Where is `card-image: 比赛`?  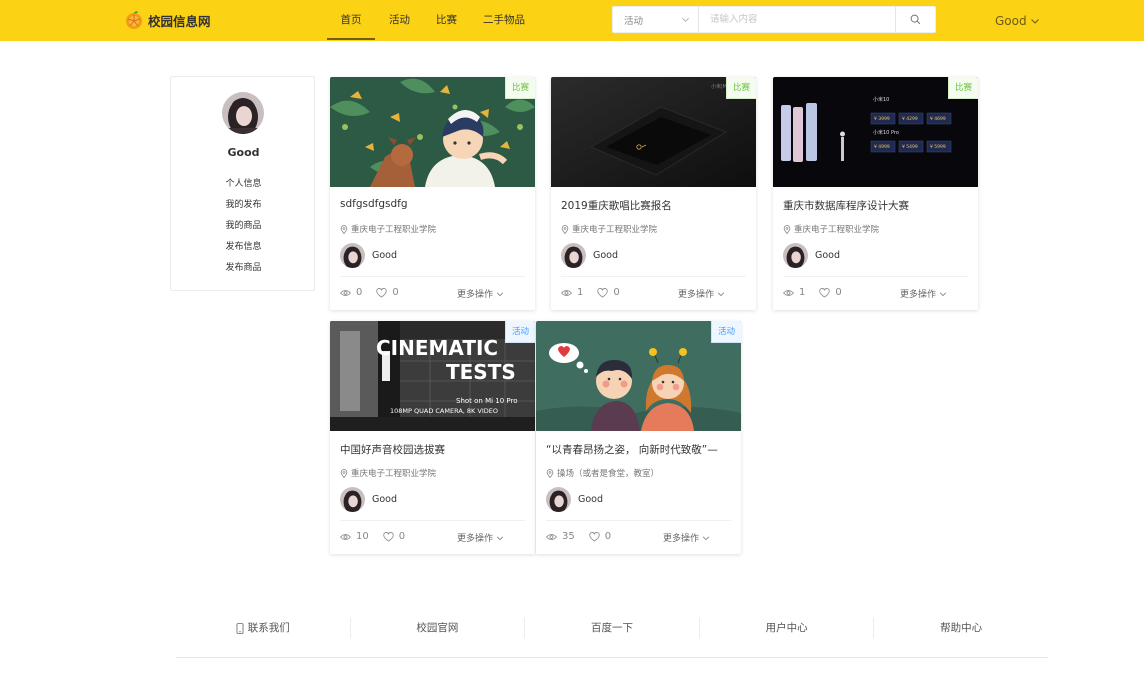 card-image: 比赛 is located at coordinates (432, 132).